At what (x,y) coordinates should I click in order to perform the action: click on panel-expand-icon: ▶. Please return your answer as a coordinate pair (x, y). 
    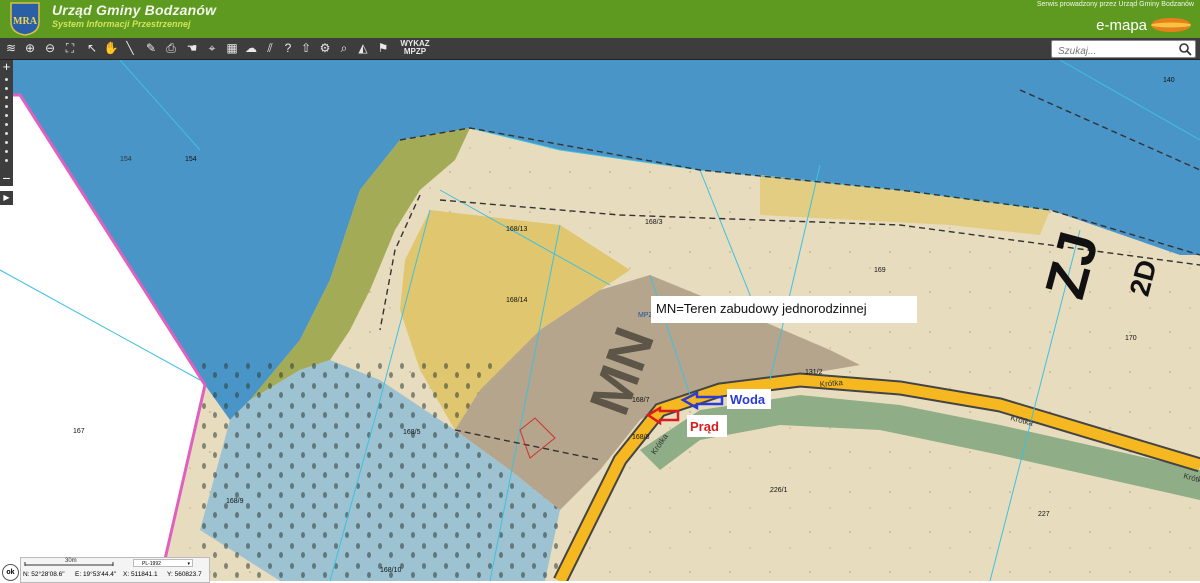
    Looking at the image, I should click on (6, 198).